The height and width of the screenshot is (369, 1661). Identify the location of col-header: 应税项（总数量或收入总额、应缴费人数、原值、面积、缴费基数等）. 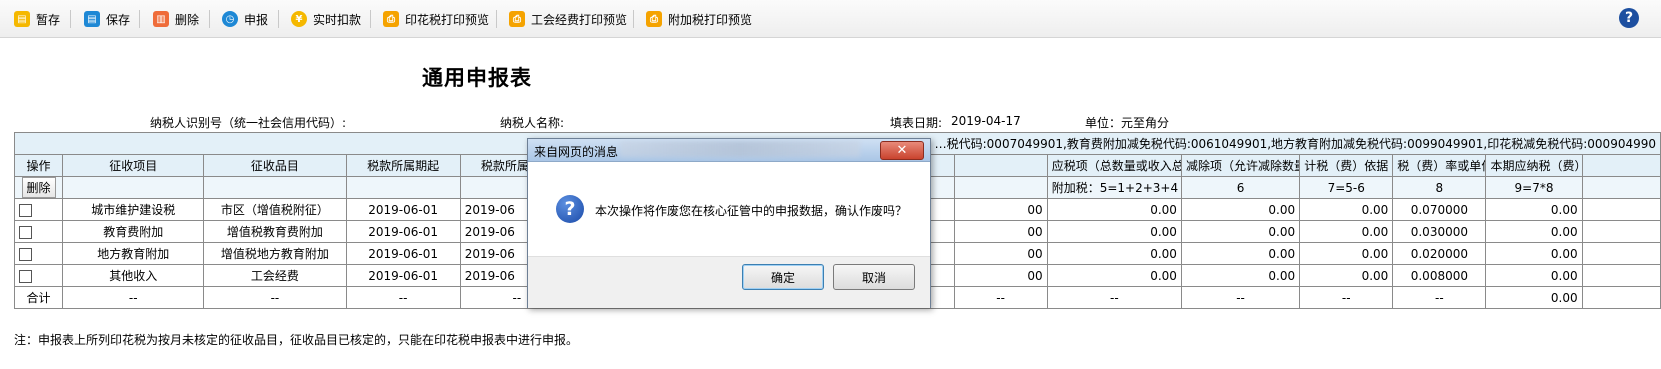
(1114, 165).